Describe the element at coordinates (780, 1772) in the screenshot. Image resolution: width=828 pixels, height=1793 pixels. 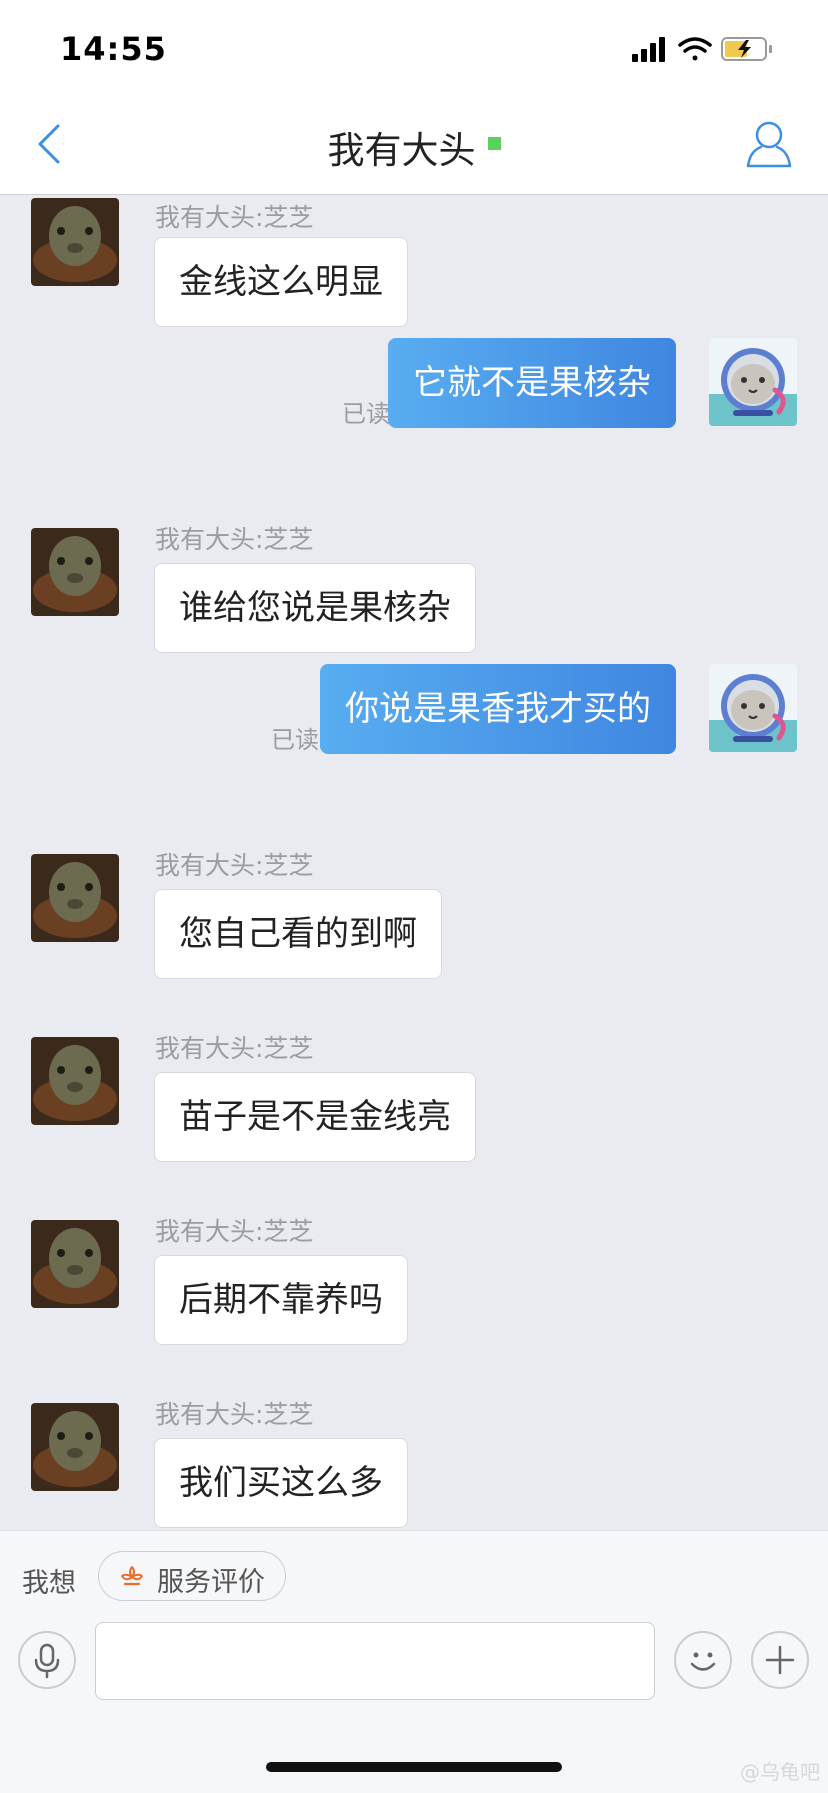
I see `watermark: @乌龟吧` at that location.